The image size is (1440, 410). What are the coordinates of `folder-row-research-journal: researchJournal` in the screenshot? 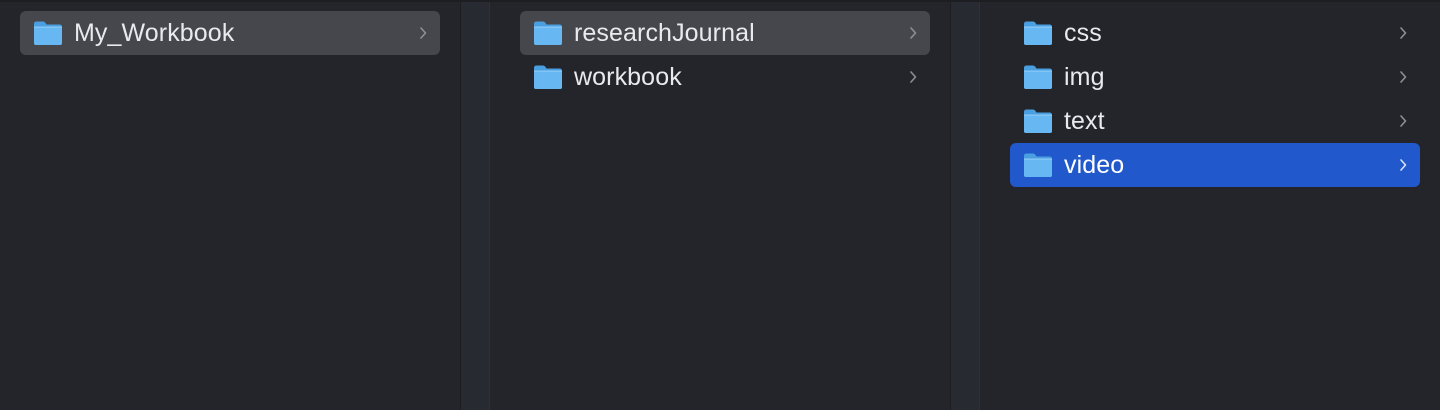 It's located at (725, 33).